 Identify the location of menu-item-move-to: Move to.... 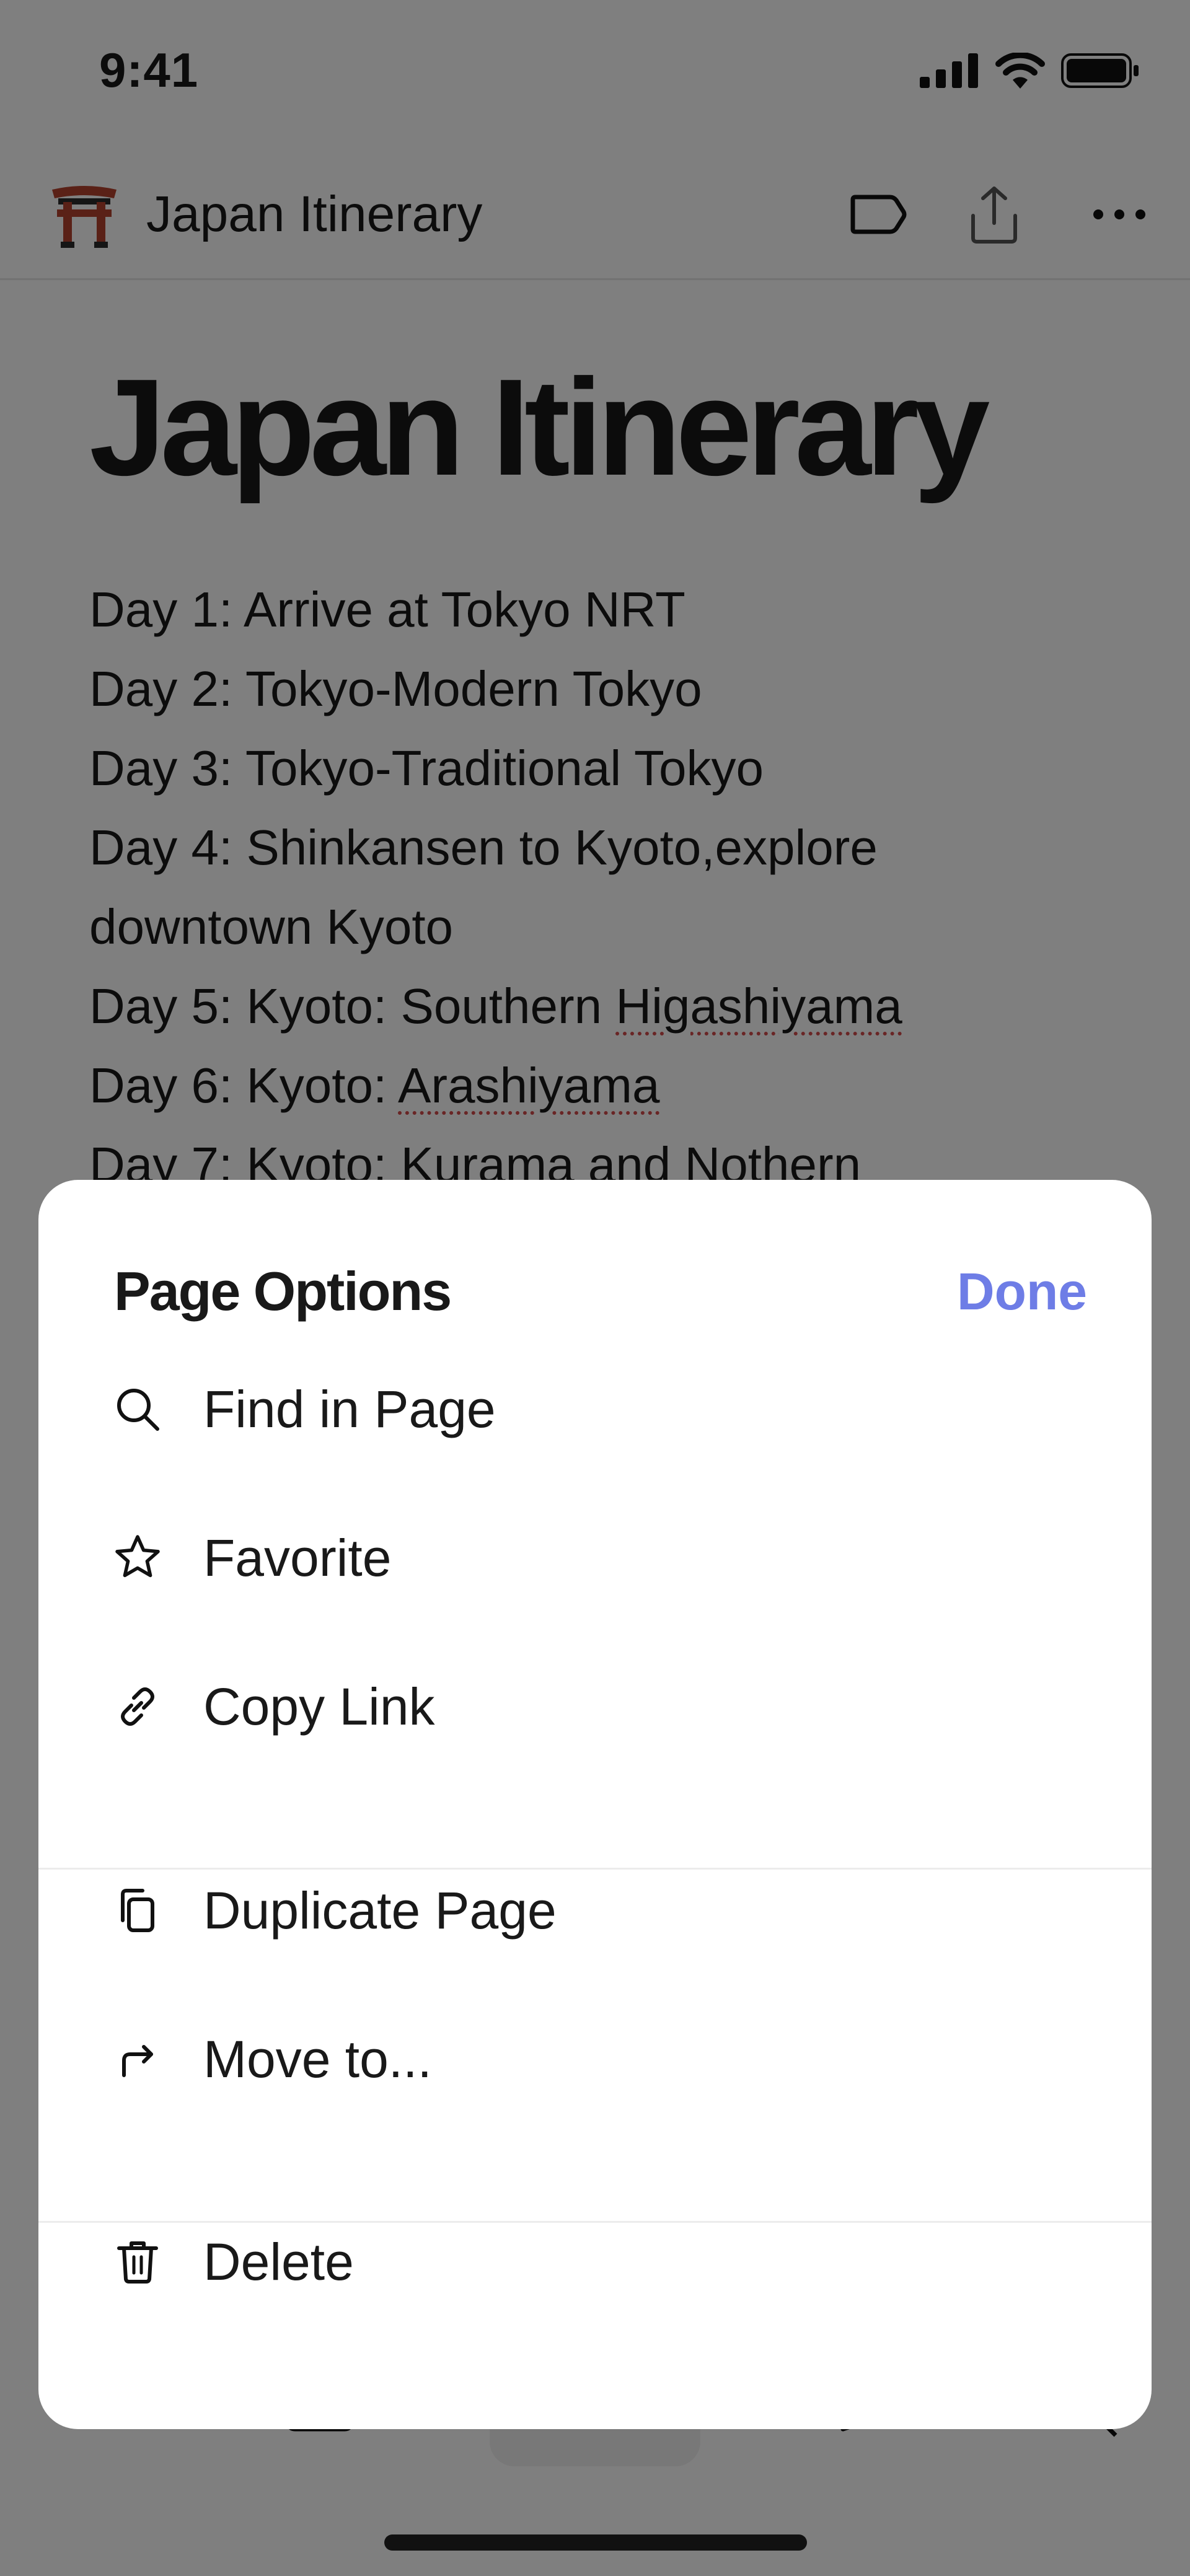
(595, 2059).